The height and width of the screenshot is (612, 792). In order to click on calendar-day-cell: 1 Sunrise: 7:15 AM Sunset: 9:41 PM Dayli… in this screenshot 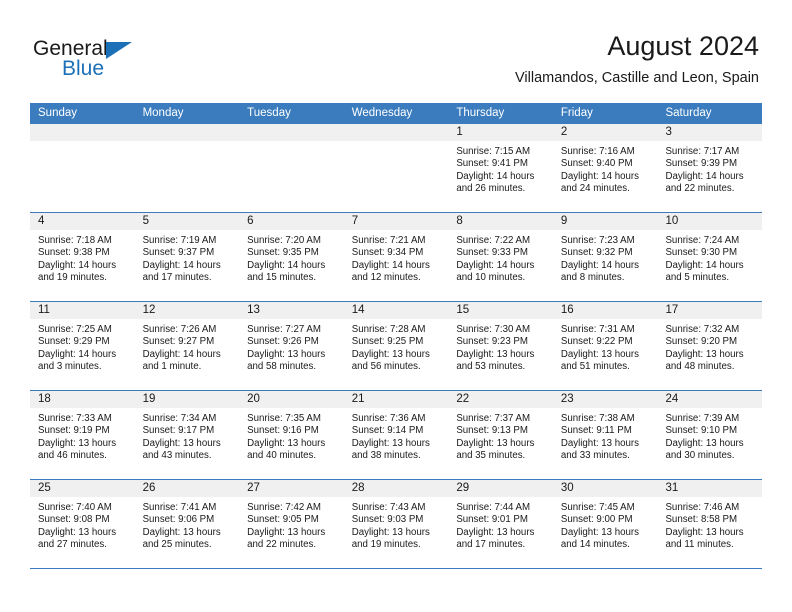, I will do `click(500, 168)`.